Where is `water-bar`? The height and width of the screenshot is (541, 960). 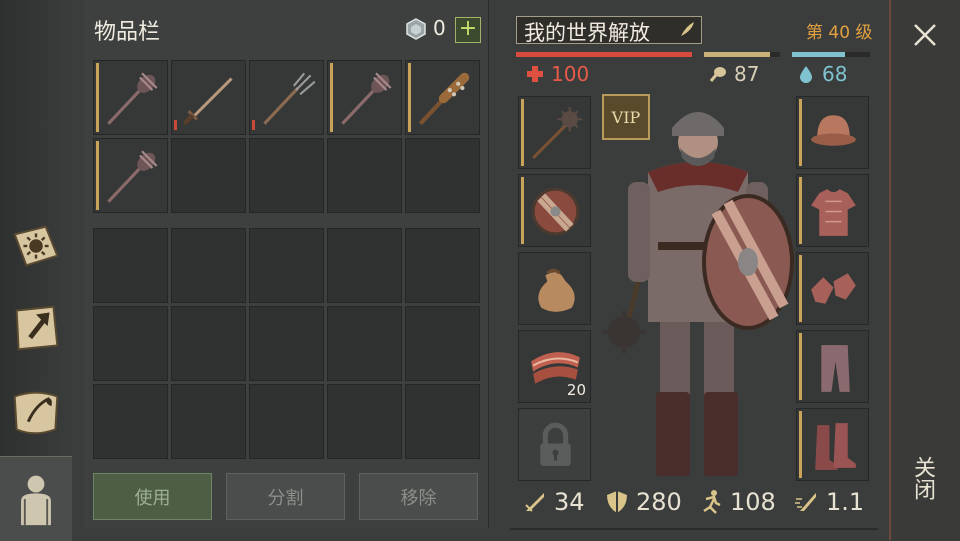
water-bar is located at coordinates (831, 54).